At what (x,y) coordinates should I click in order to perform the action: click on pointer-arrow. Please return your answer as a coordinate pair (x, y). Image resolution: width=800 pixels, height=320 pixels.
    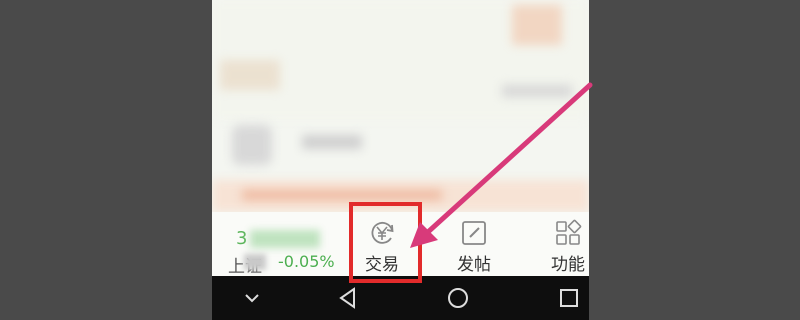
    Looking at the image, I should click on (501, 165).